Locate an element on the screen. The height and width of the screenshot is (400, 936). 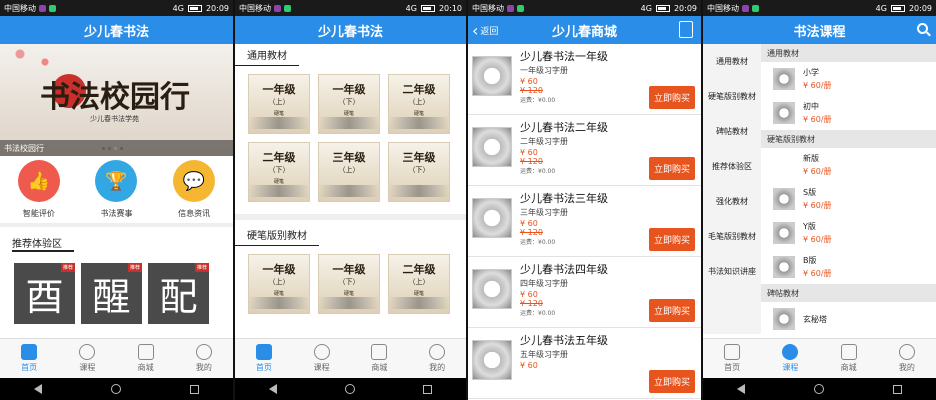
group-header: 通用教材 is located at coordinates (848, 53).